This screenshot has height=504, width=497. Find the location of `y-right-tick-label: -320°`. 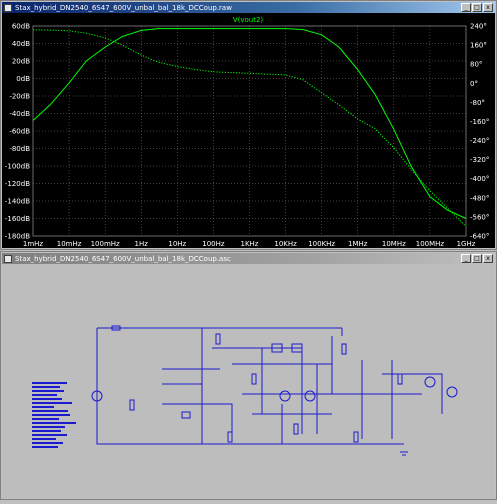

y-right-tick-label: -320° is located at coordinates (479, 160).